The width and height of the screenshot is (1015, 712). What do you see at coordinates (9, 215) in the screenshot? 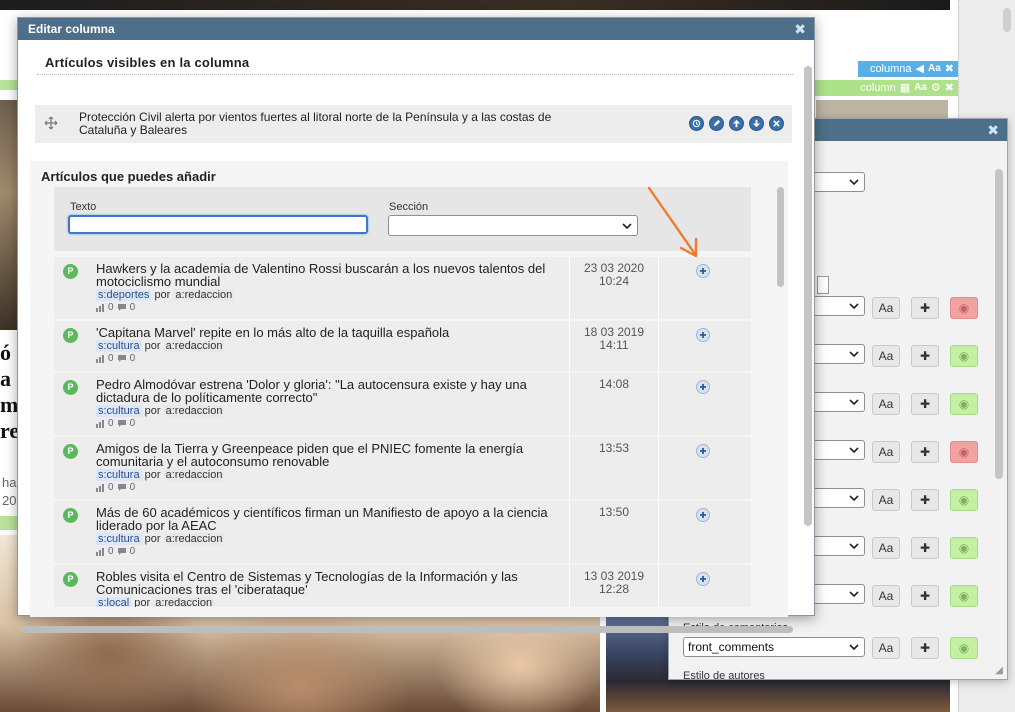
I see `background-left-photo` at bounding box center [9, 215].